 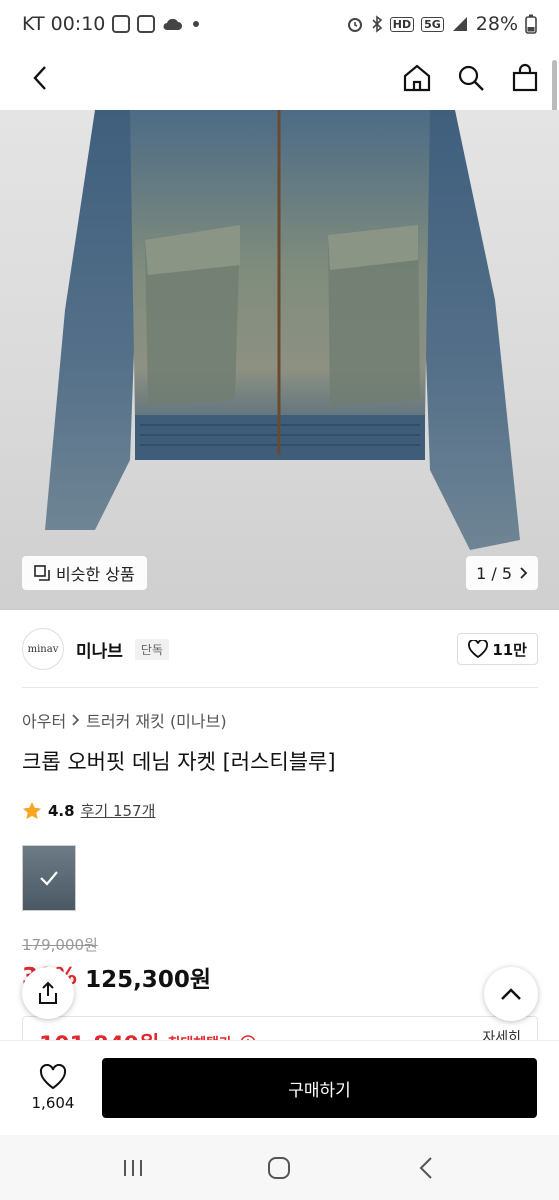 I want to click on network-type: 5G, so click(x=432, y=24).